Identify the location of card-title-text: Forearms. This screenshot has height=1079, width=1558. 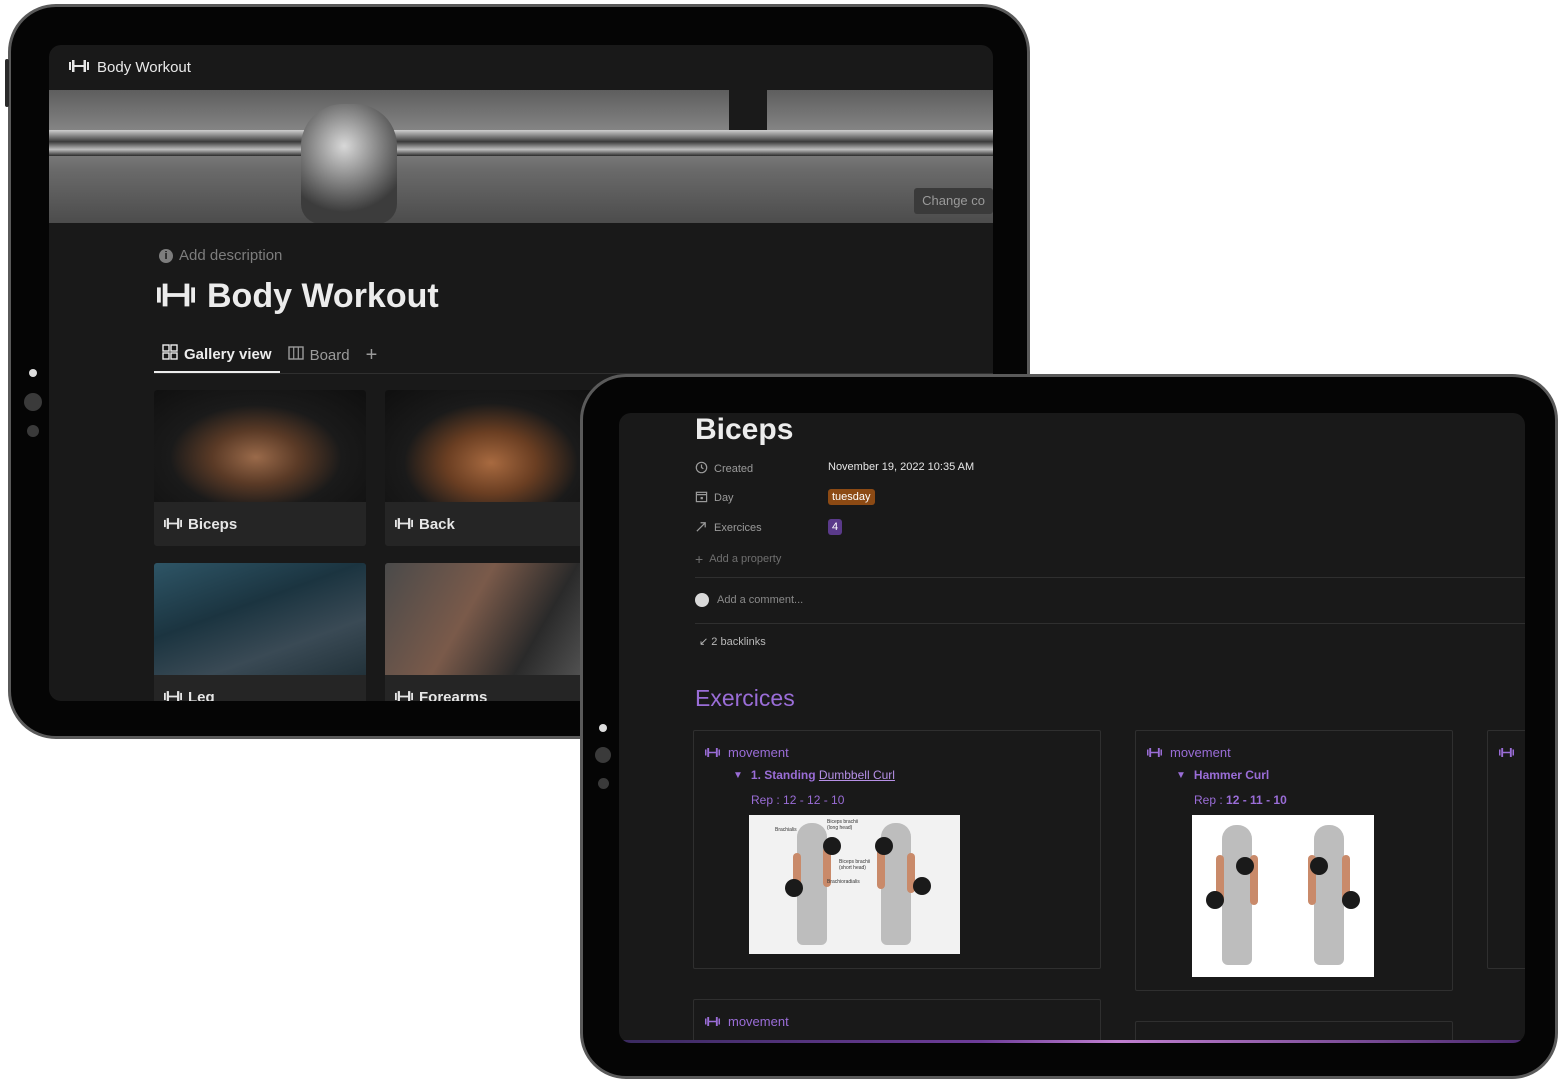
(453, 695).